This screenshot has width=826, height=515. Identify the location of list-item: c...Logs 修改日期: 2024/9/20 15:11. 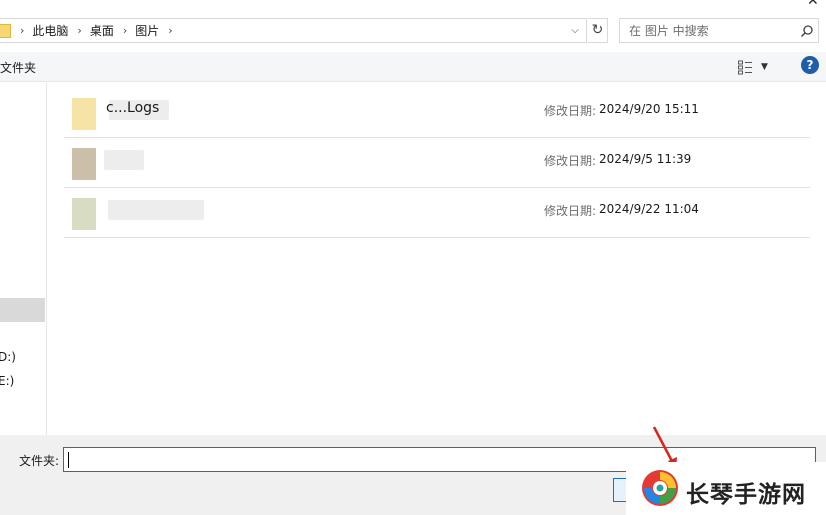
(437, 113).